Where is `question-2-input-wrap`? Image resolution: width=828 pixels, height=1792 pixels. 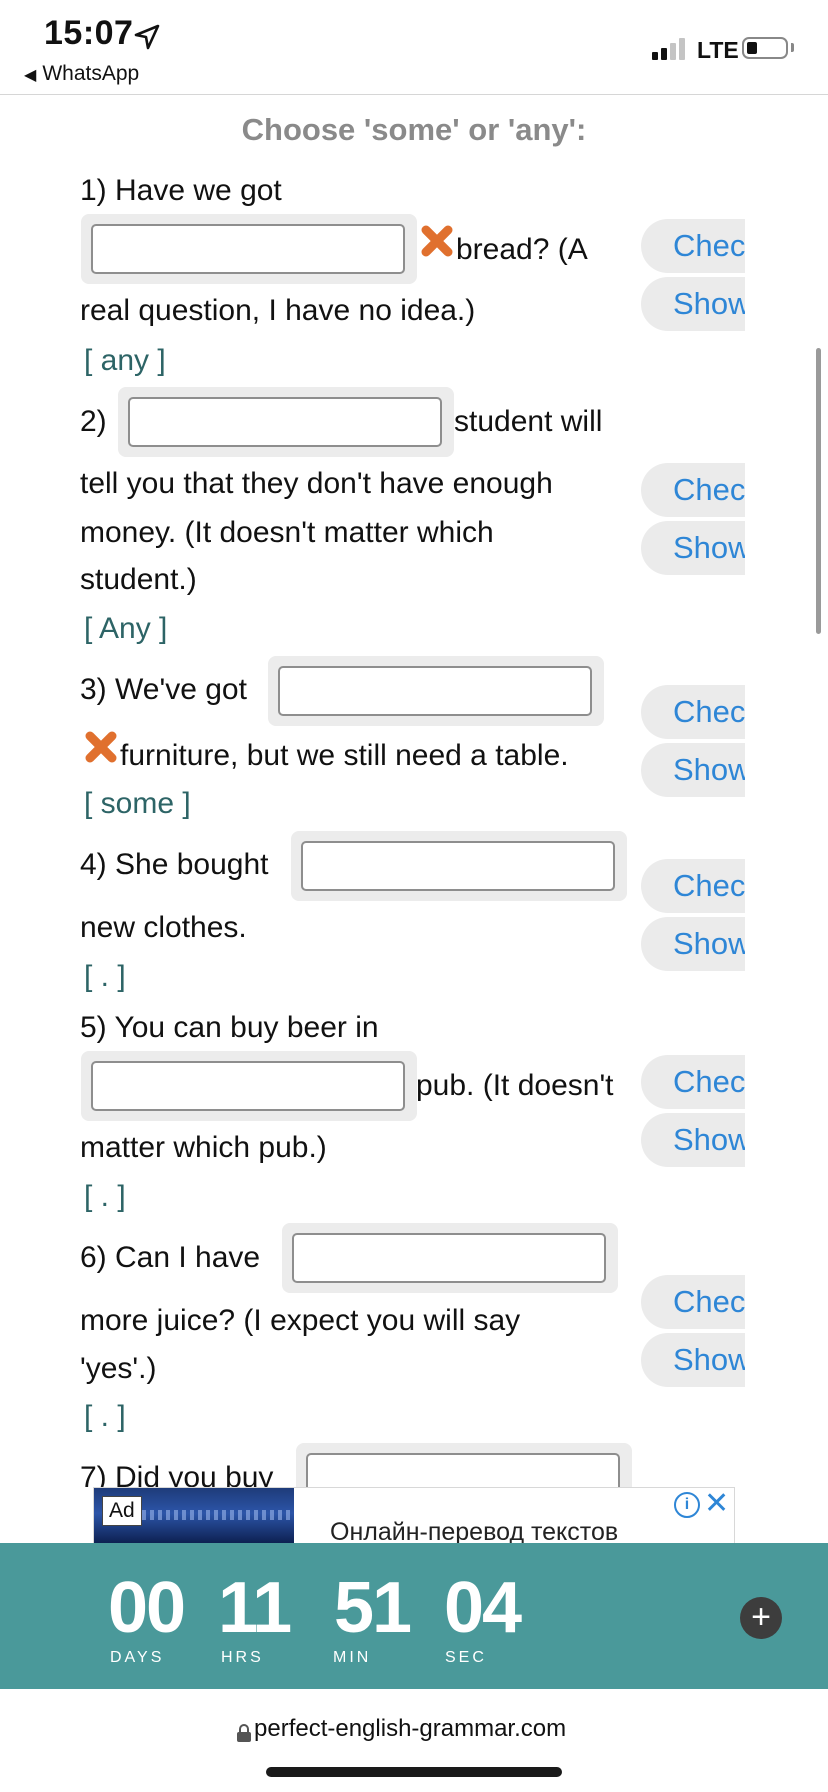
question-2-input-wrap is located at coordinates (286, 422).